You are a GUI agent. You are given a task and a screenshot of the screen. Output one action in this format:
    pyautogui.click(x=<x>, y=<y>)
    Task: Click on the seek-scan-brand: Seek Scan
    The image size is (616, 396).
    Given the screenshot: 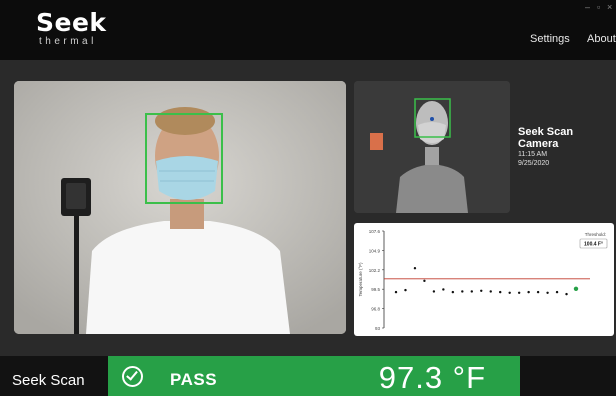 What is the action you would take?
    pyautogui.click(x=48, y=380)
    